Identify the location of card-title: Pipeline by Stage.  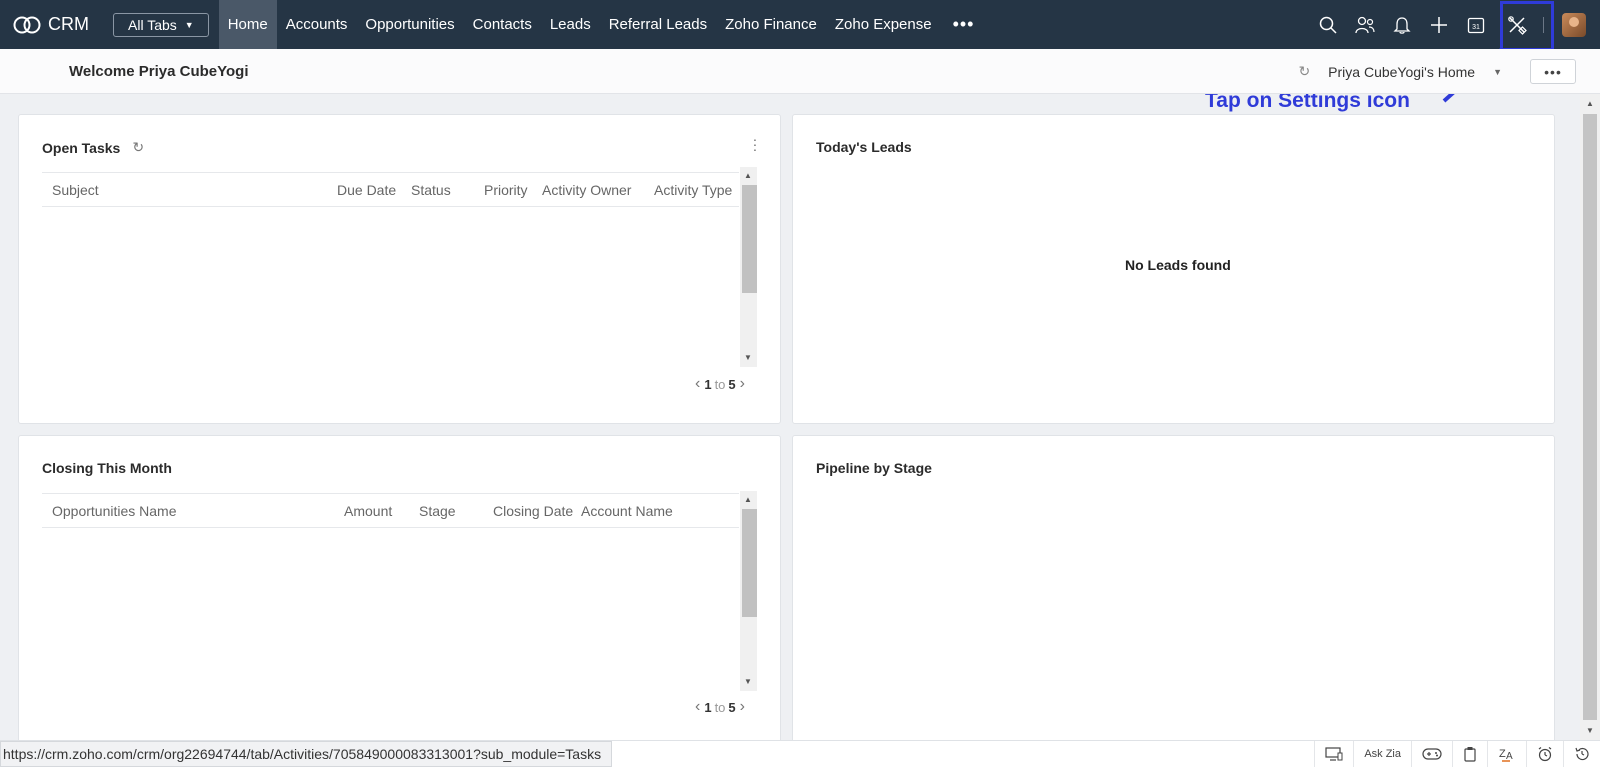
(874, 468).